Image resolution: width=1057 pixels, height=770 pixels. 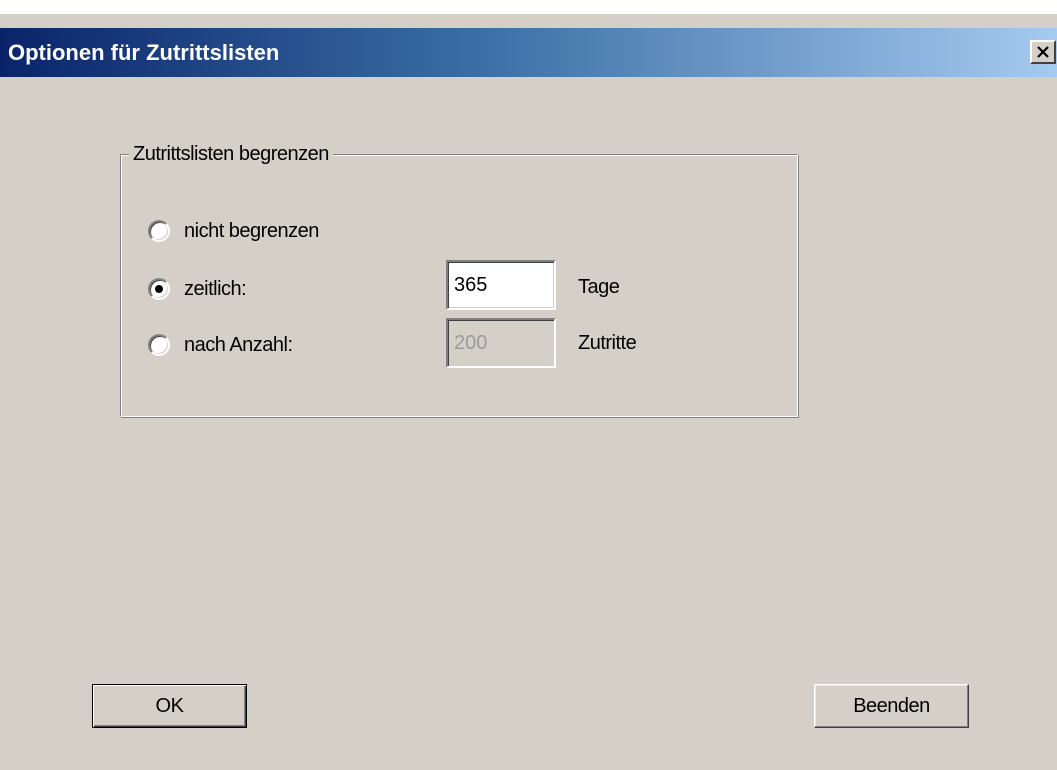 I want to click on quit-button: Beenden, so click(x=891, y=706).